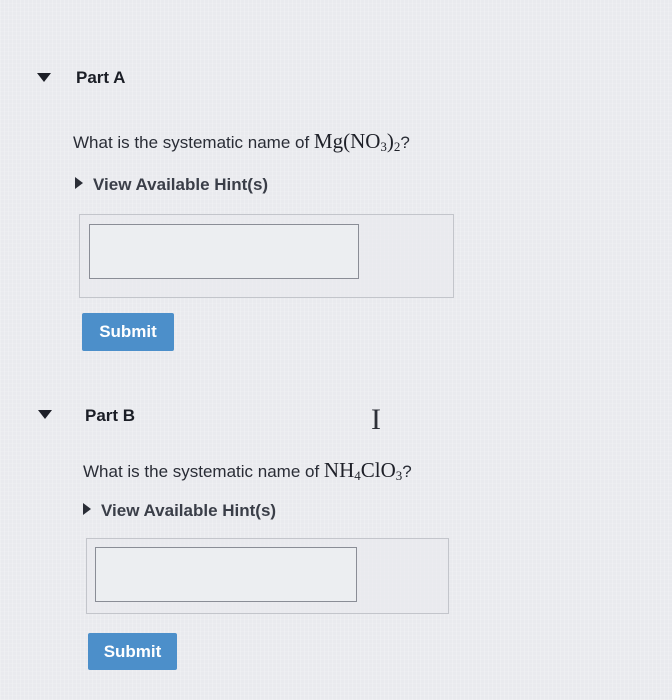  What do you see at coordinates (376, 419) in the screenshot?
I see `text-cursor-icon: I` at bounding box center [376, 419].